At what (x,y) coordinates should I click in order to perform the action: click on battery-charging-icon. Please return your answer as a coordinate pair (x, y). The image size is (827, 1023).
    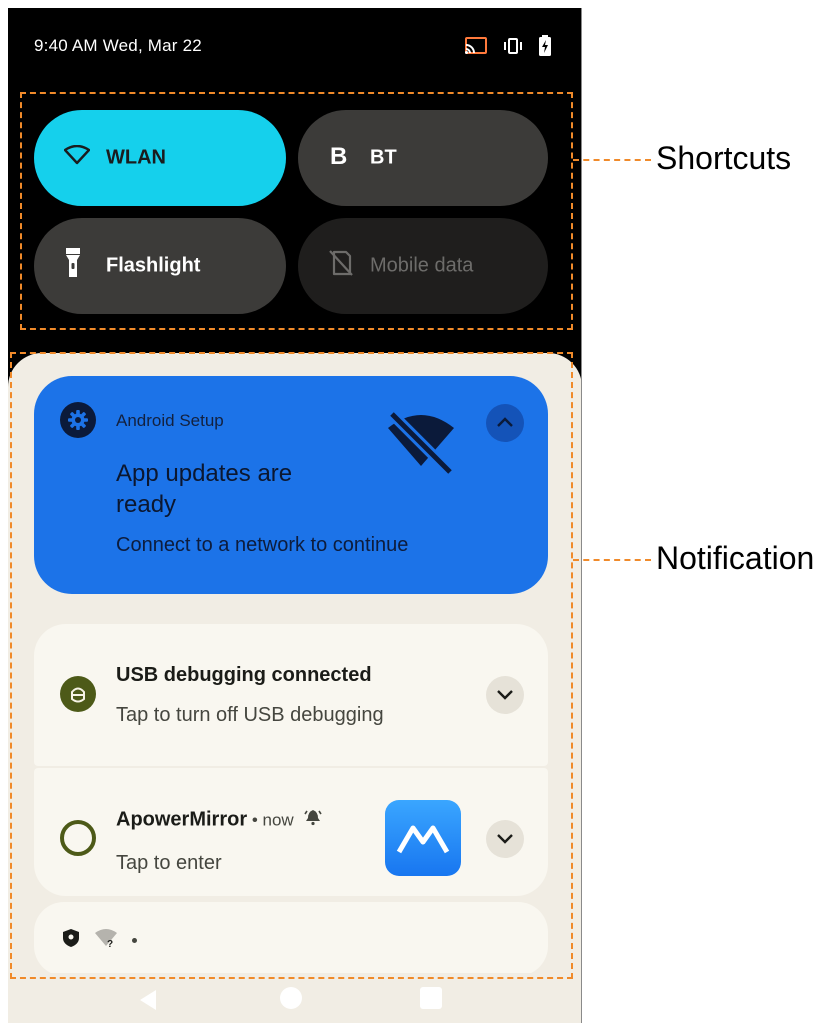
    Looking at the image, I should click on (545, 46).